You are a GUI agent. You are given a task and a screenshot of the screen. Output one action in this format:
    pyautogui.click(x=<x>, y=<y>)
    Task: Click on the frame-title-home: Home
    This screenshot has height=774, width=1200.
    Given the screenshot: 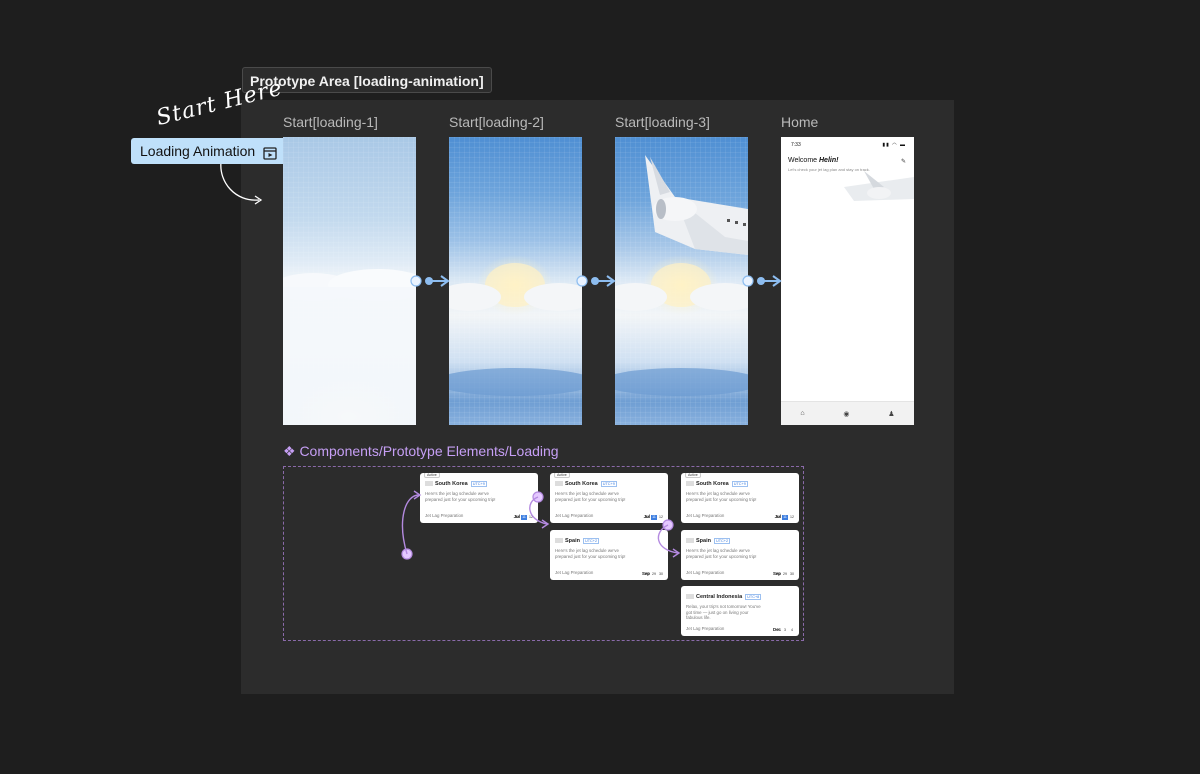 What is the action you would take?
    pyautogui.click(x=799, y=122)
    